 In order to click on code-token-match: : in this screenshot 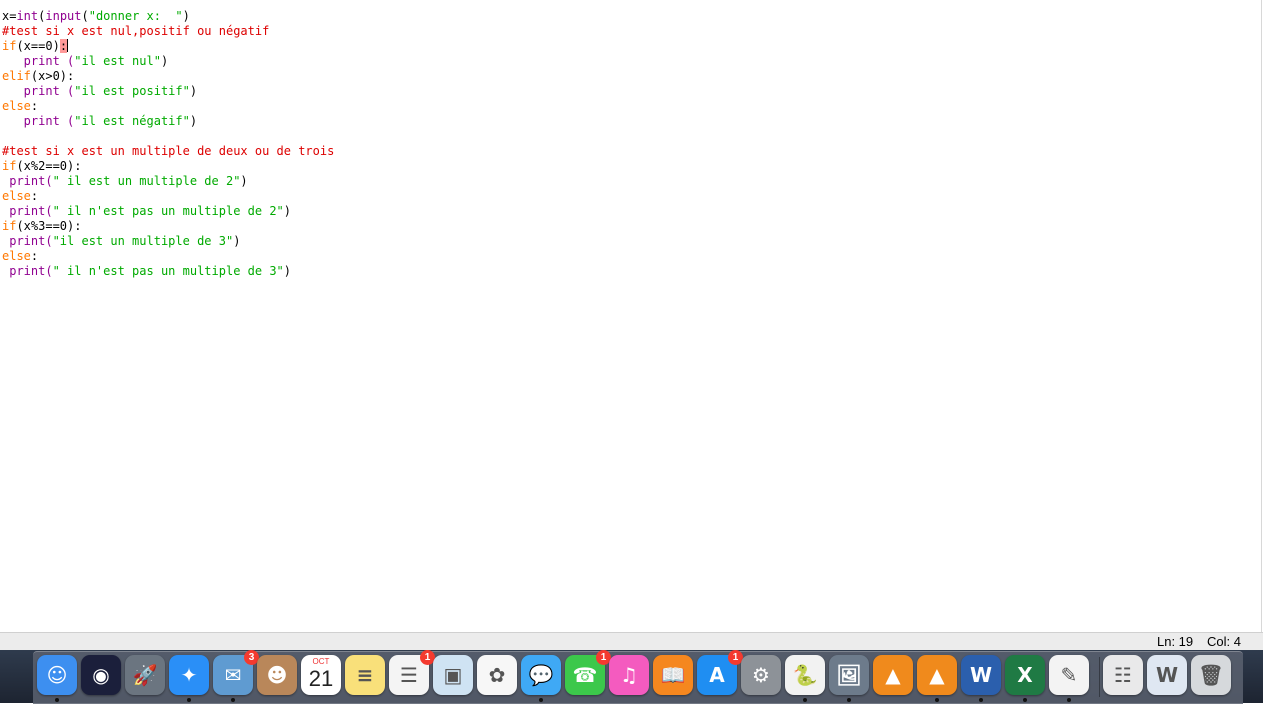, I will do `click(63, 46)`.